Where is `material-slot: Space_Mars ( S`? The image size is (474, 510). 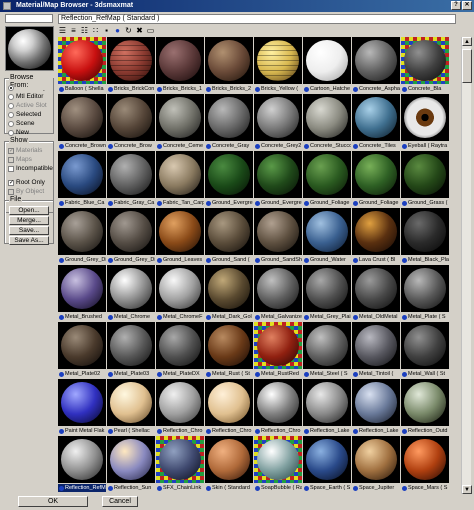
material-slot: Space_Mars ( S is located at coordinates (425, 464).